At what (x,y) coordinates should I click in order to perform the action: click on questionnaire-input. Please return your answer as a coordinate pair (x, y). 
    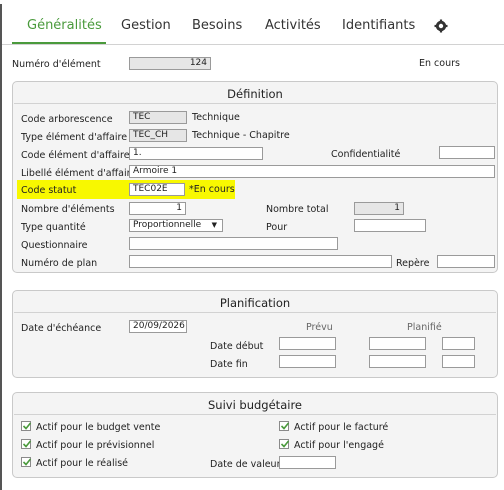
    Looking at the image, I should click on (233, 243).